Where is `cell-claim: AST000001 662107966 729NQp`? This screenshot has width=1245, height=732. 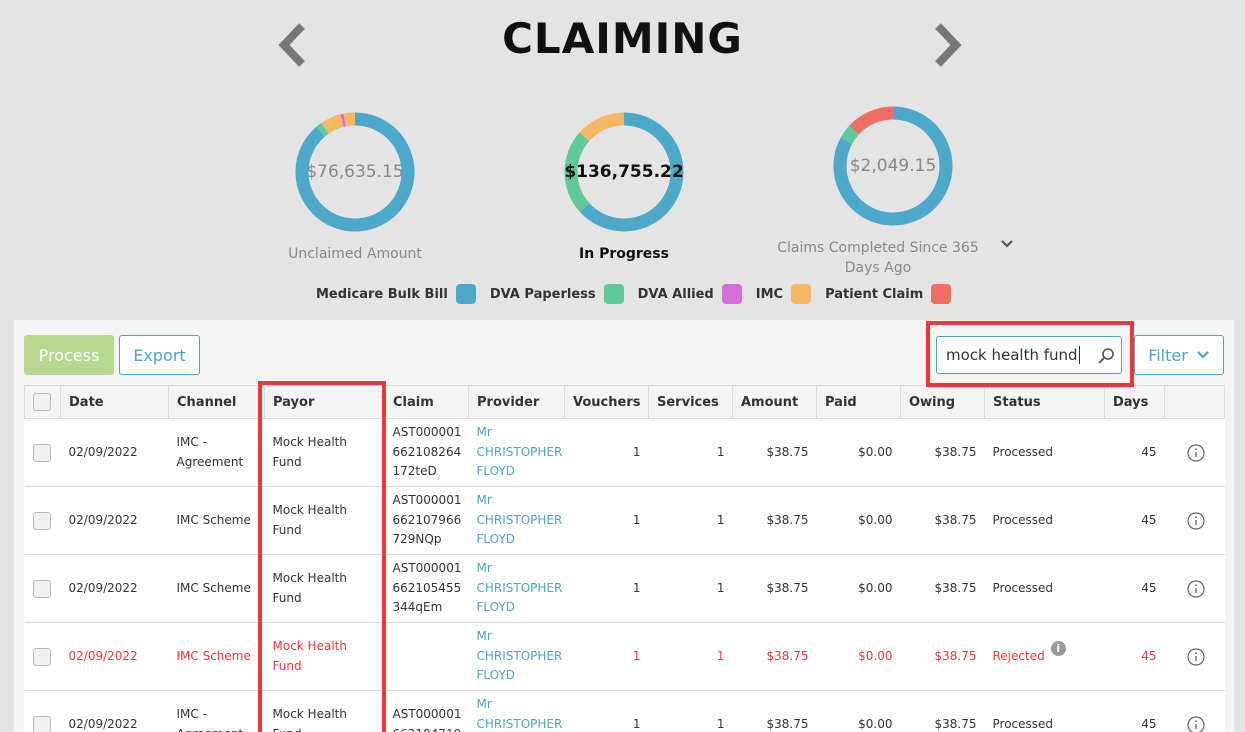
cell-claim: AST000001 662107966 729NQp is located at coordinates (426, 520).